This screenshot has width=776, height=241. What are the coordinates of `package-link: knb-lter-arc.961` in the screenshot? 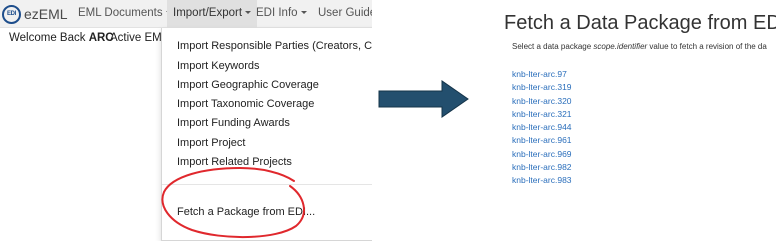 It's located at (542, 140).